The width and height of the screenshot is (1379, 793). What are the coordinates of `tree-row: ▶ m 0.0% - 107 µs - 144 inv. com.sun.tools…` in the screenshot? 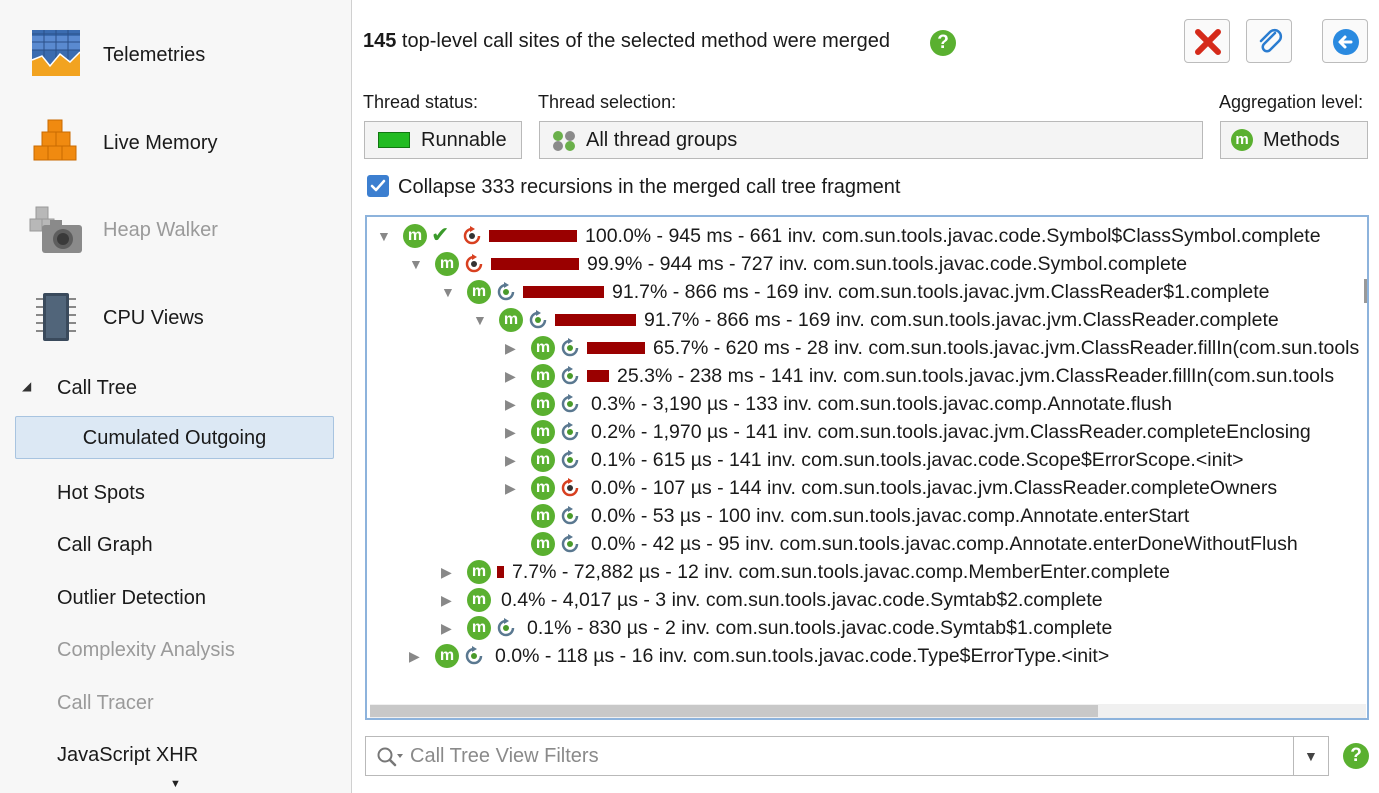 It's located at (867, 488).